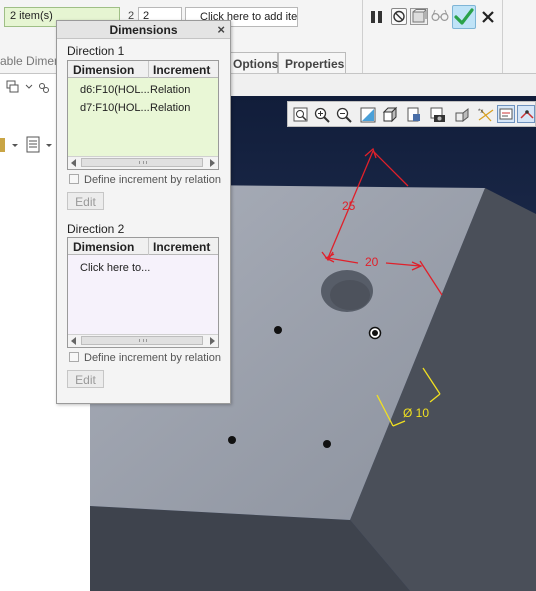 Image resolution: width=536 pixels, height=591 pixels. I want to click on direction1-label: Direction 1, so click(96, 51).